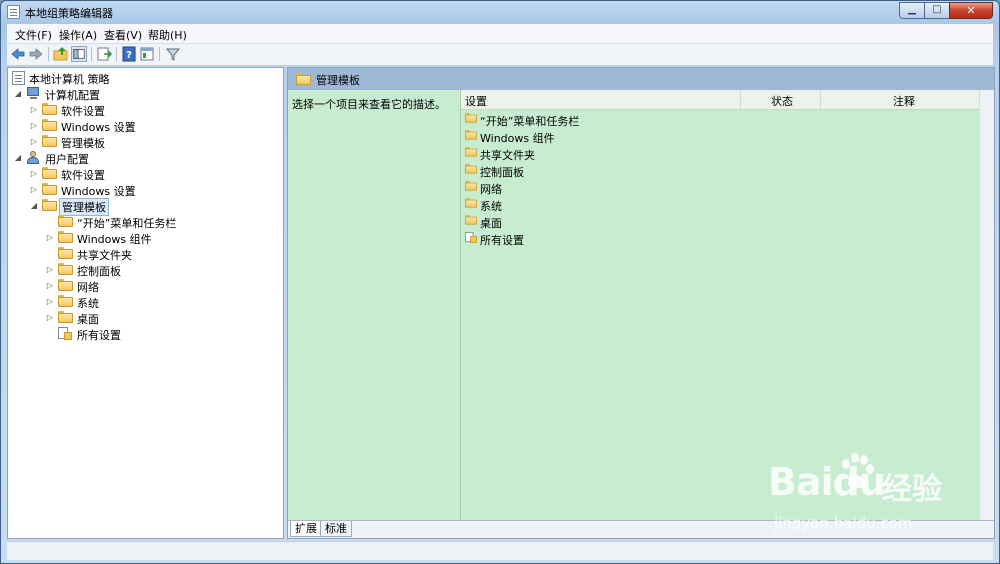 This screenshot has height=564, width=1000. I want to click on column-state: 状态, so click(782, 101).